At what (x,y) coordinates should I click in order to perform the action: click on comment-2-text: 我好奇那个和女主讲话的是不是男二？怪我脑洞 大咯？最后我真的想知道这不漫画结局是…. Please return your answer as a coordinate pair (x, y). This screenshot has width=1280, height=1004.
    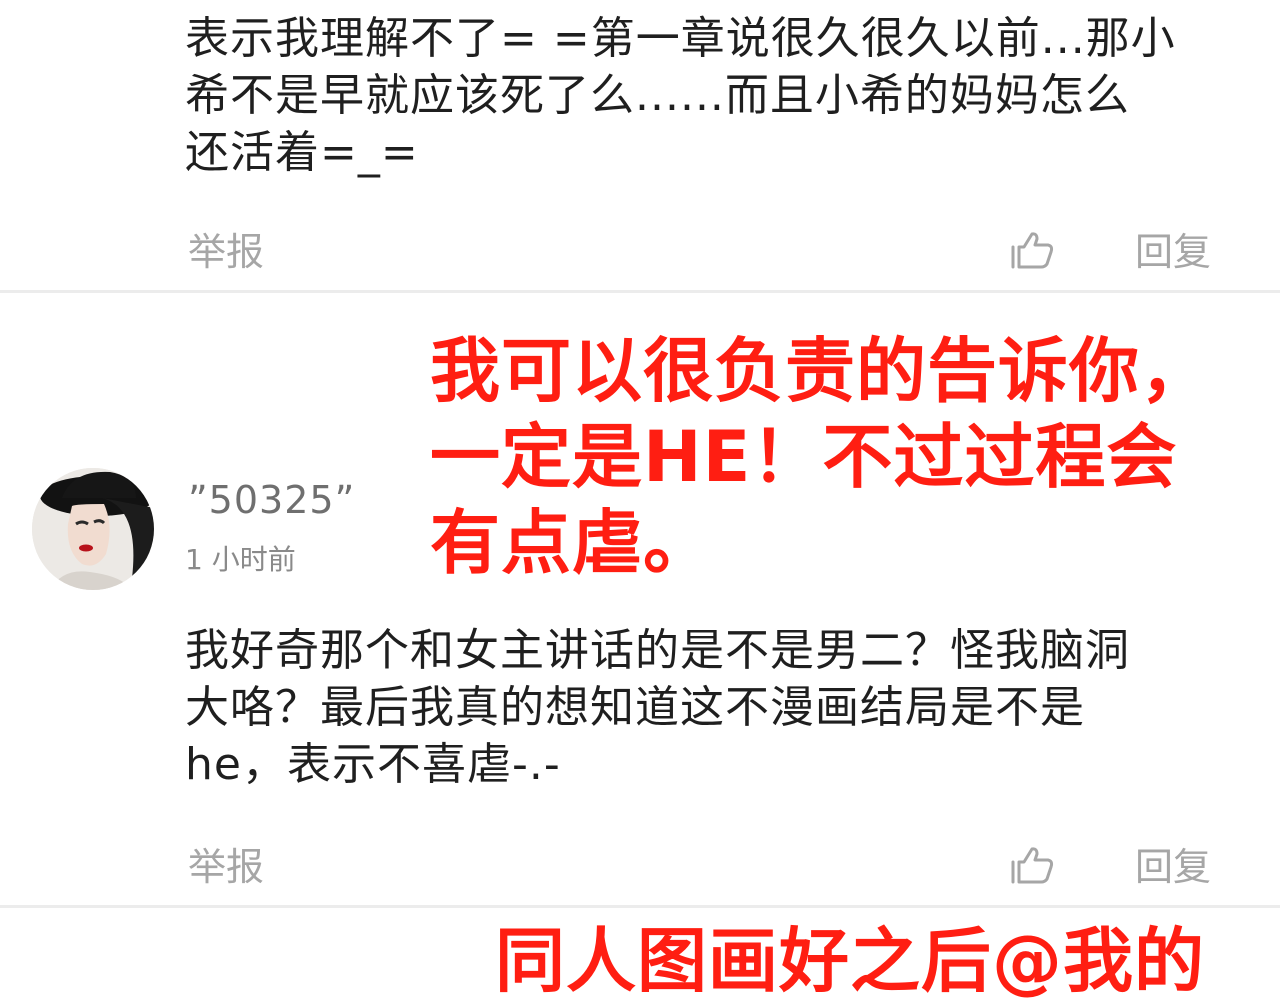
    Looking at the image, I should click on (657, 707).